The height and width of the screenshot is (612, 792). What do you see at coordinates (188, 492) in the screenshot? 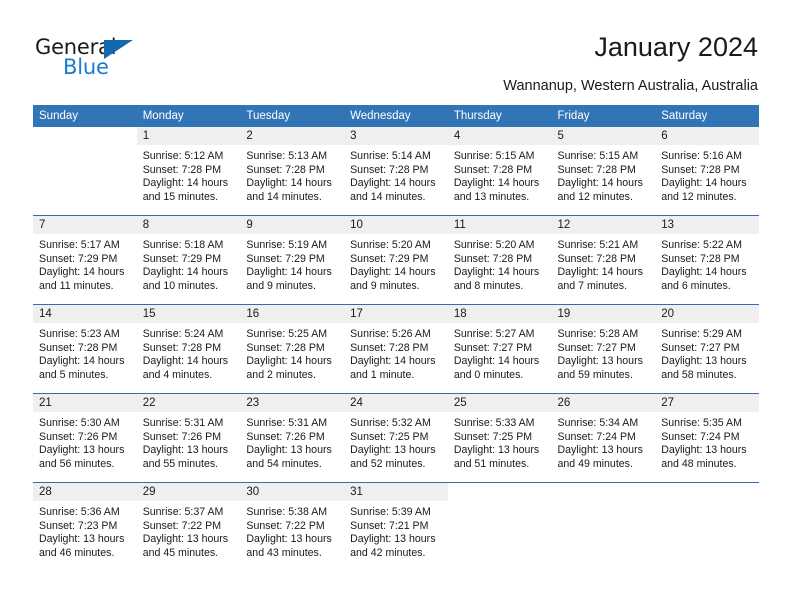
I see `day-number: 29` at bounding box center [188, 492].